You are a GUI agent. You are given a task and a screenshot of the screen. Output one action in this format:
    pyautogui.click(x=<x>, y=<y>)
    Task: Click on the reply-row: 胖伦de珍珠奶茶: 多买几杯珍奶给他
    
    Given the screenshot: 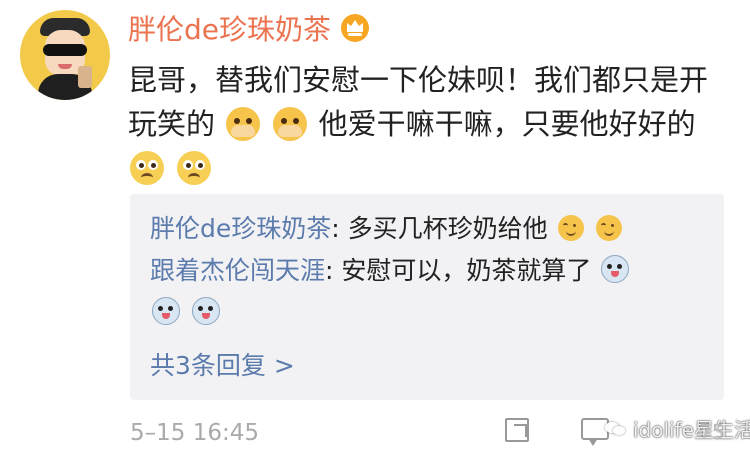 What is the action you would take?
    pyautogui.click(x=427, y=229)
    